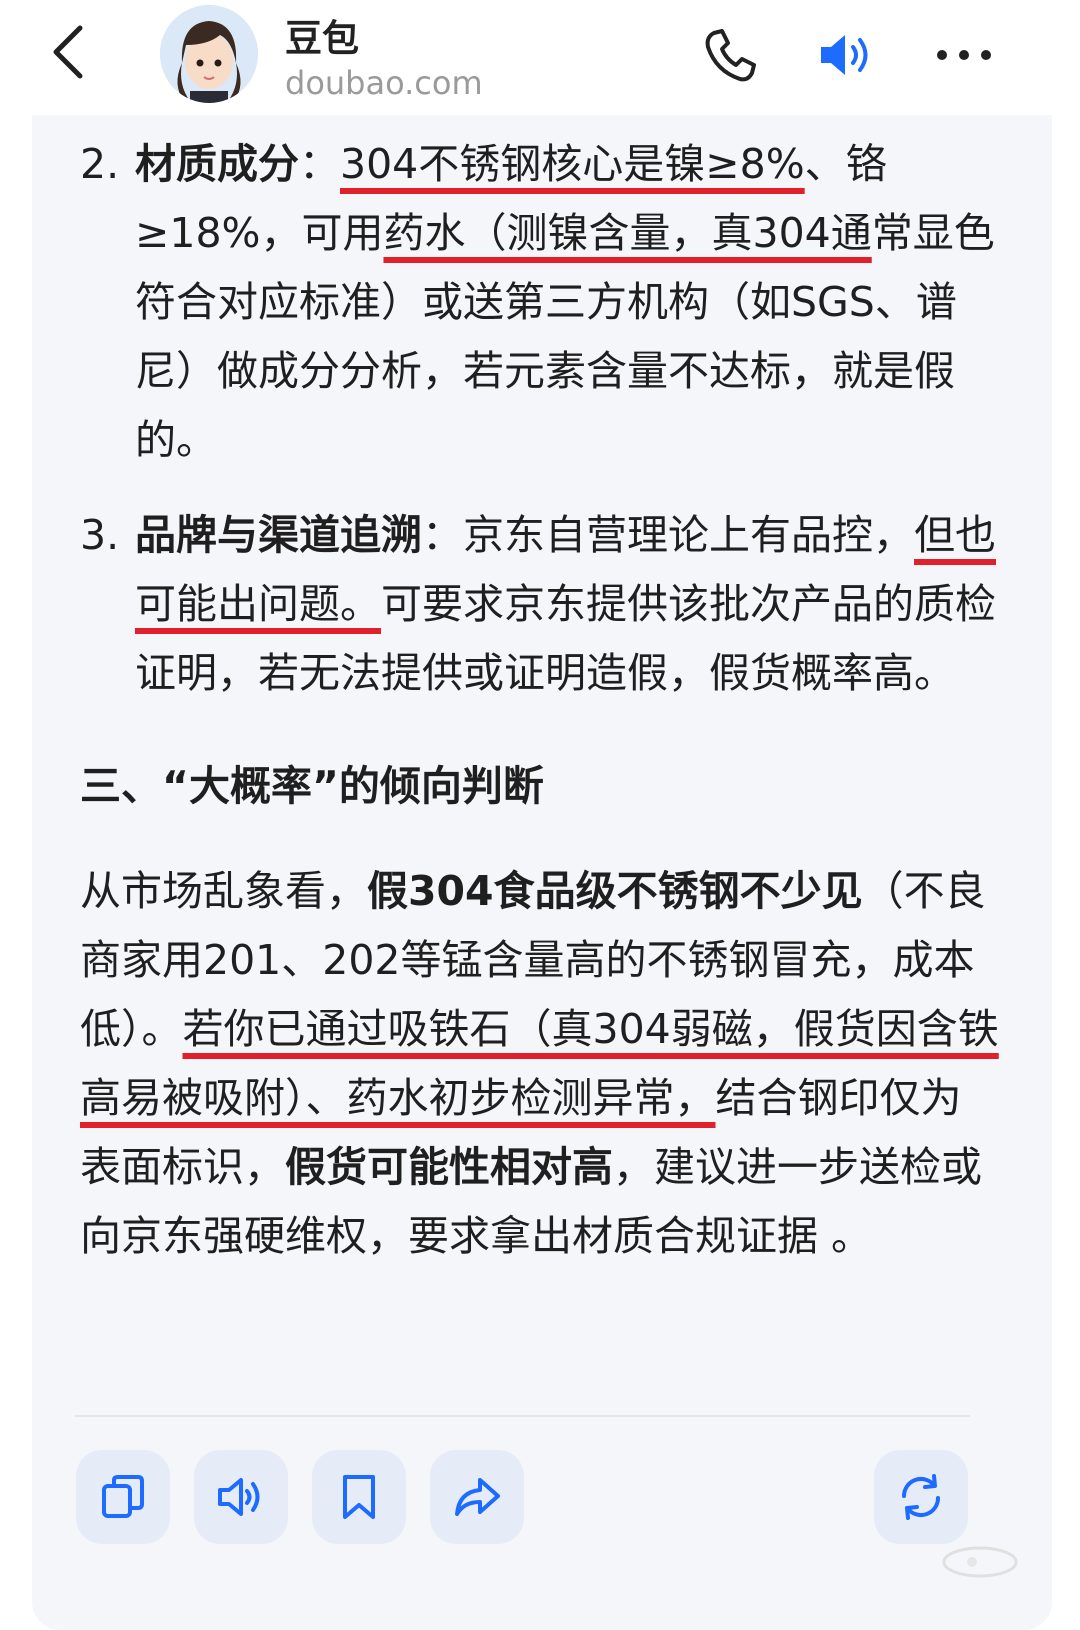  What do you see at coordinates (312, 786) in the screenshot?
I see `section-heading: 三、“大概率”的倾向判断` at bounding box center [312, 786].